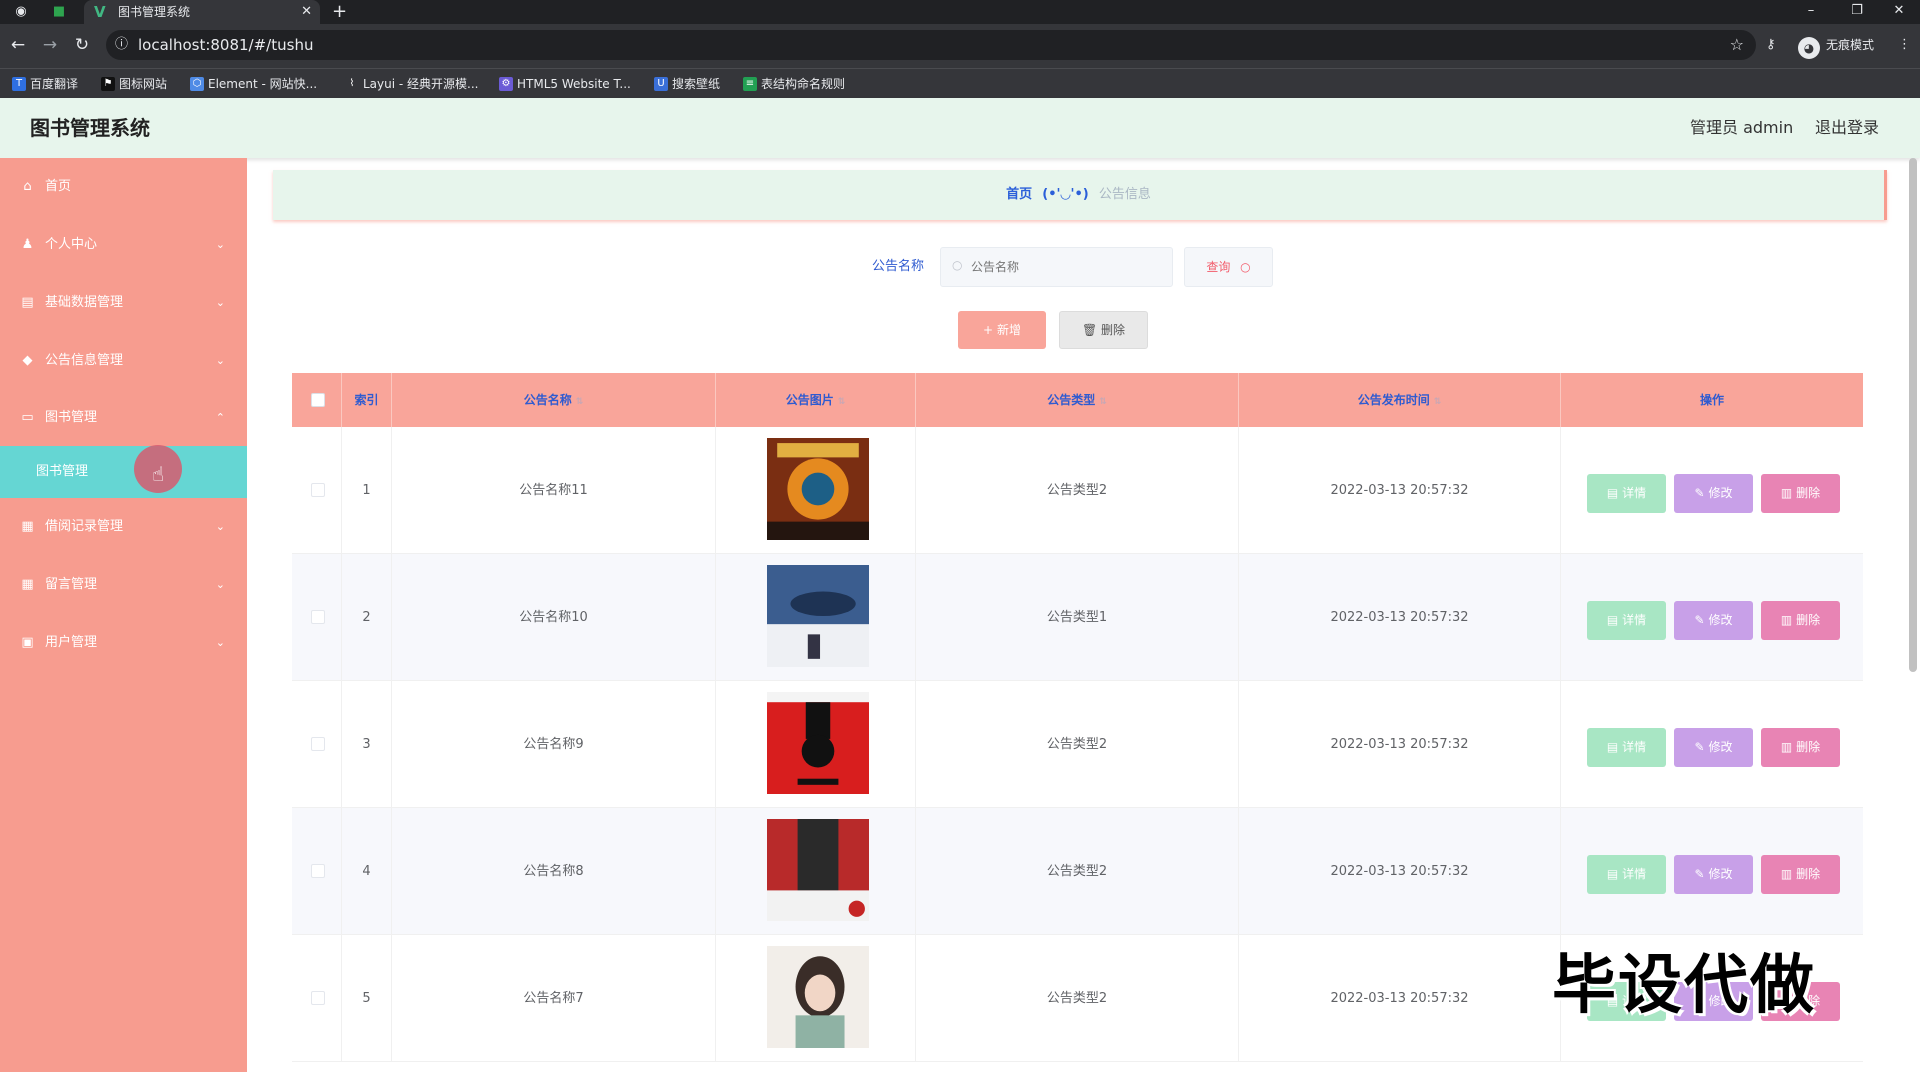 The height and width of the screenshot is (1072, 1920). I want to click on row-index: 3, so click(367, 744).